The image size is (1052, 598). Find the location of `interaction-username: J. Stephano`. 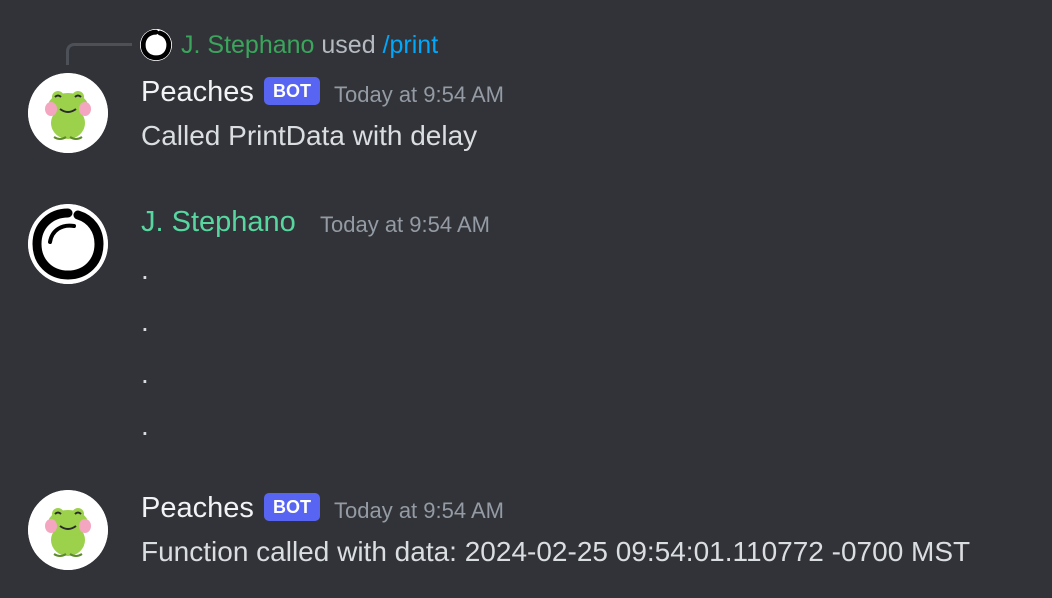

interaction-username: J. Stephano is located at coordinates (247, 45).